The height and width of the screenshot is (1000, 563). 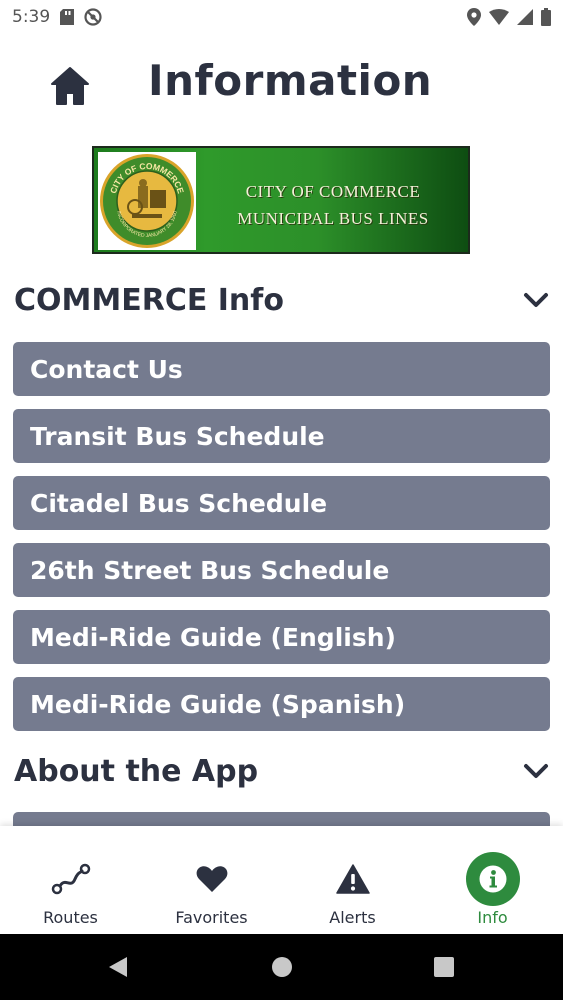 I want to click on location-icon, so click(x=474, y=17).